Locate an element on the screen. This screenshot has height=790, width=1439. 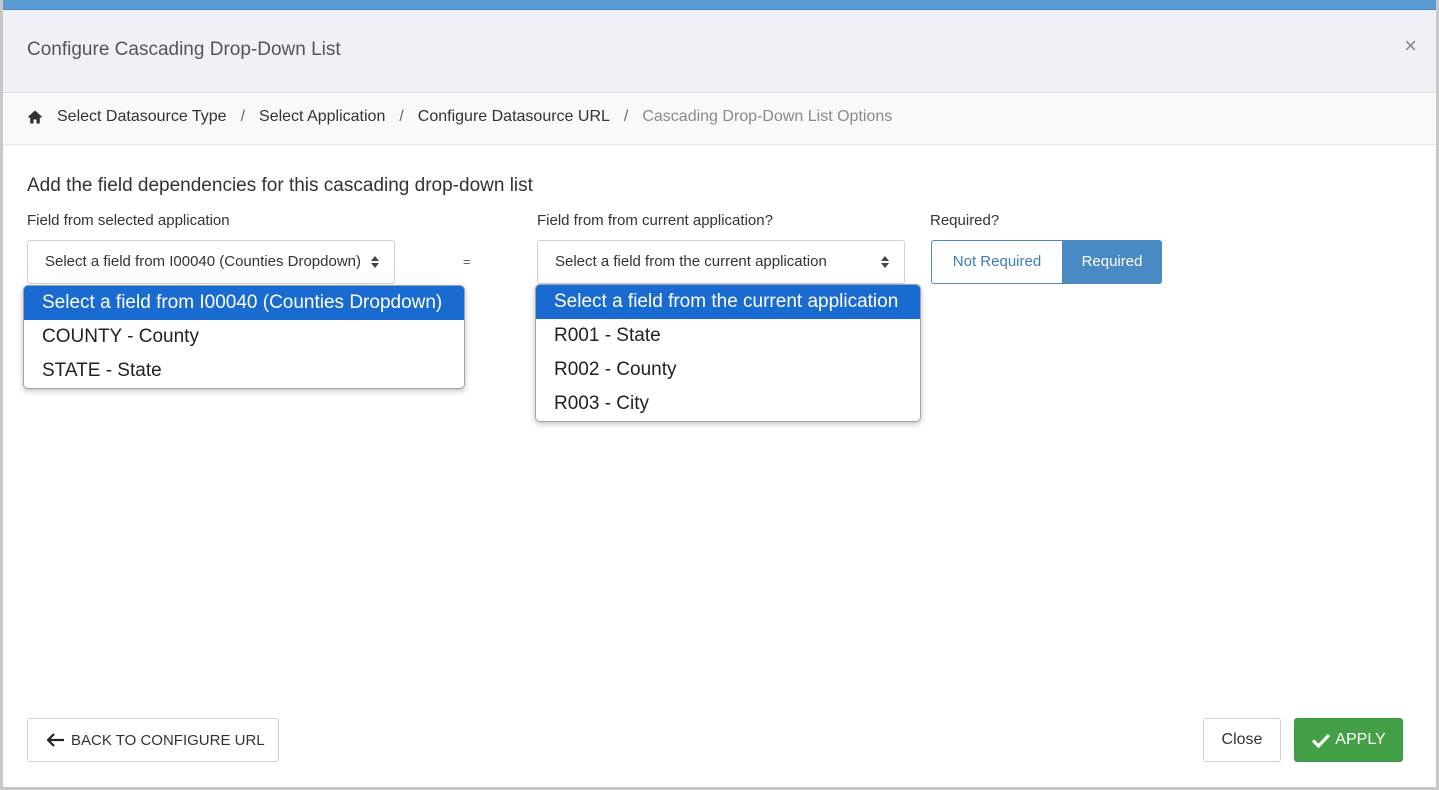
dropdown-option: R003 - City is located at coordinates (728, 404).